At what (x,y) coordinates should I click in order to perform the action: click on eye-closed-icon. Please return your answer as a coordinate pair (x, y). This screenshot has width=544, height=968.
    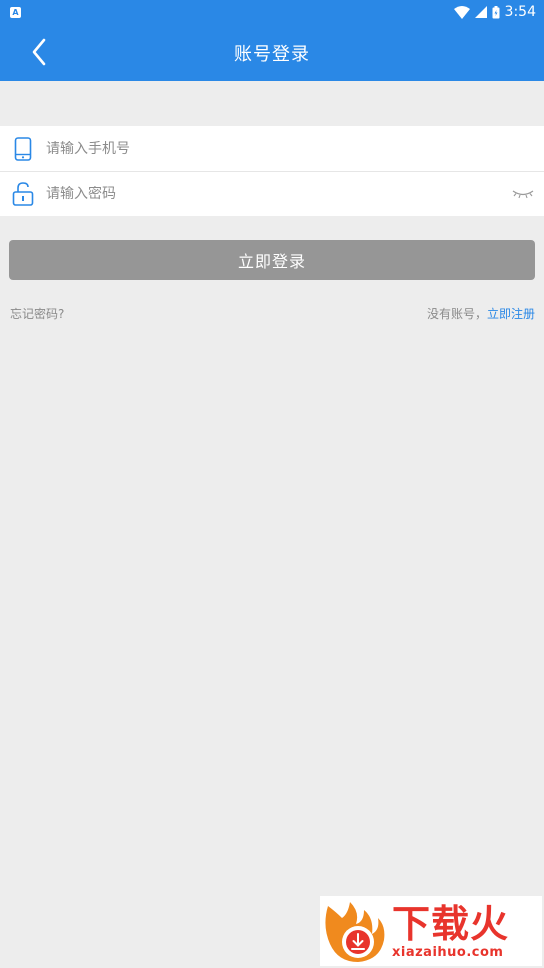
    Looking at the image, I should click on (523, 194).